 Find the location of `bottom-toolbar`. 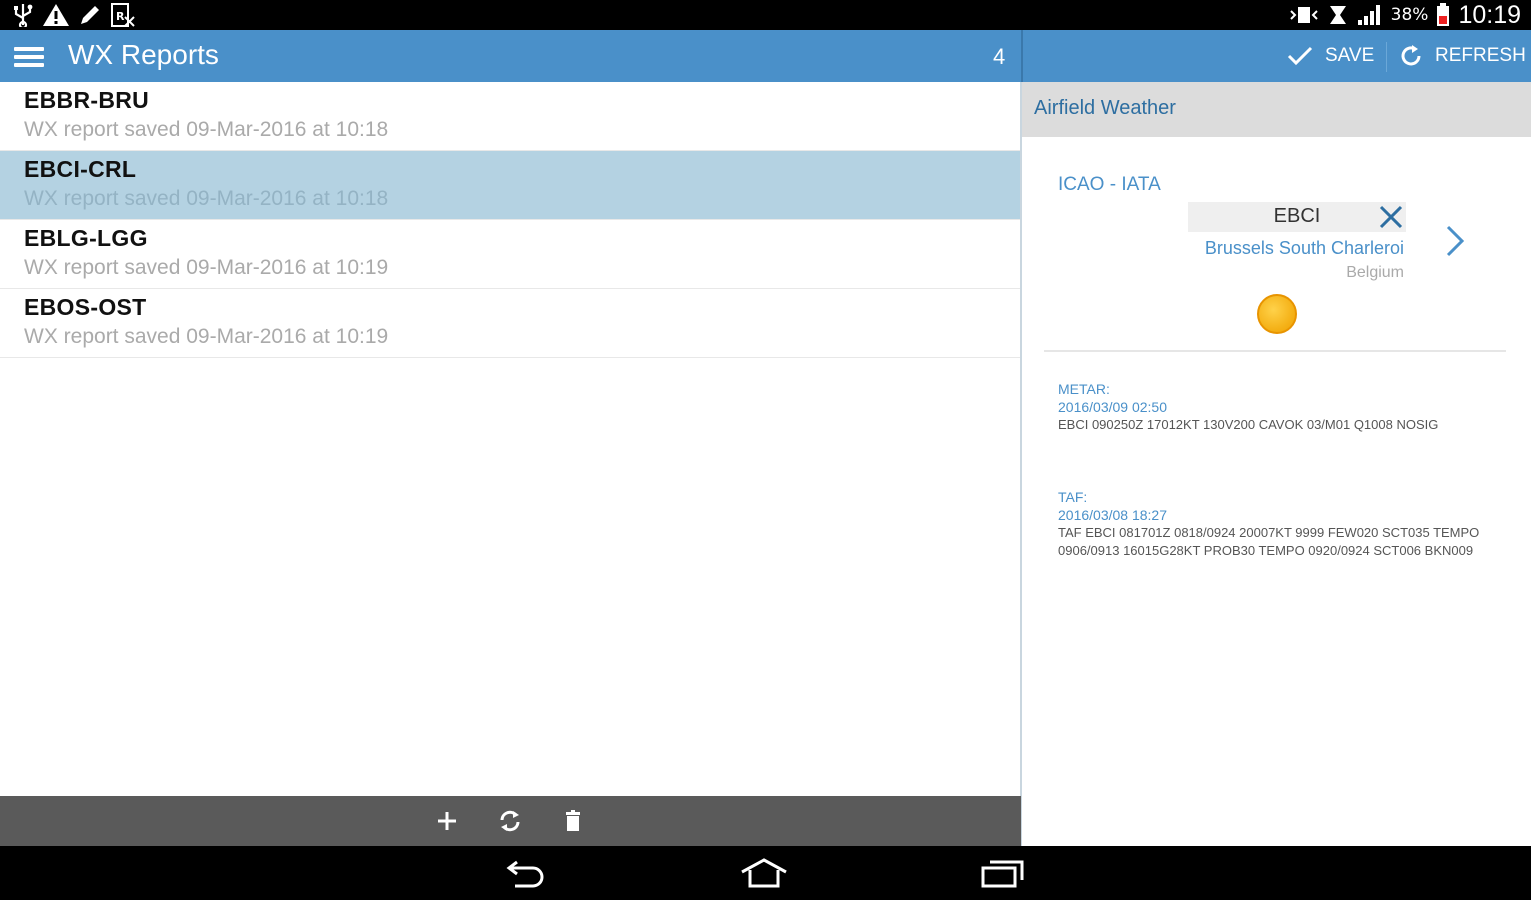

bottom-toolbar is located at coordinates (510, 821).